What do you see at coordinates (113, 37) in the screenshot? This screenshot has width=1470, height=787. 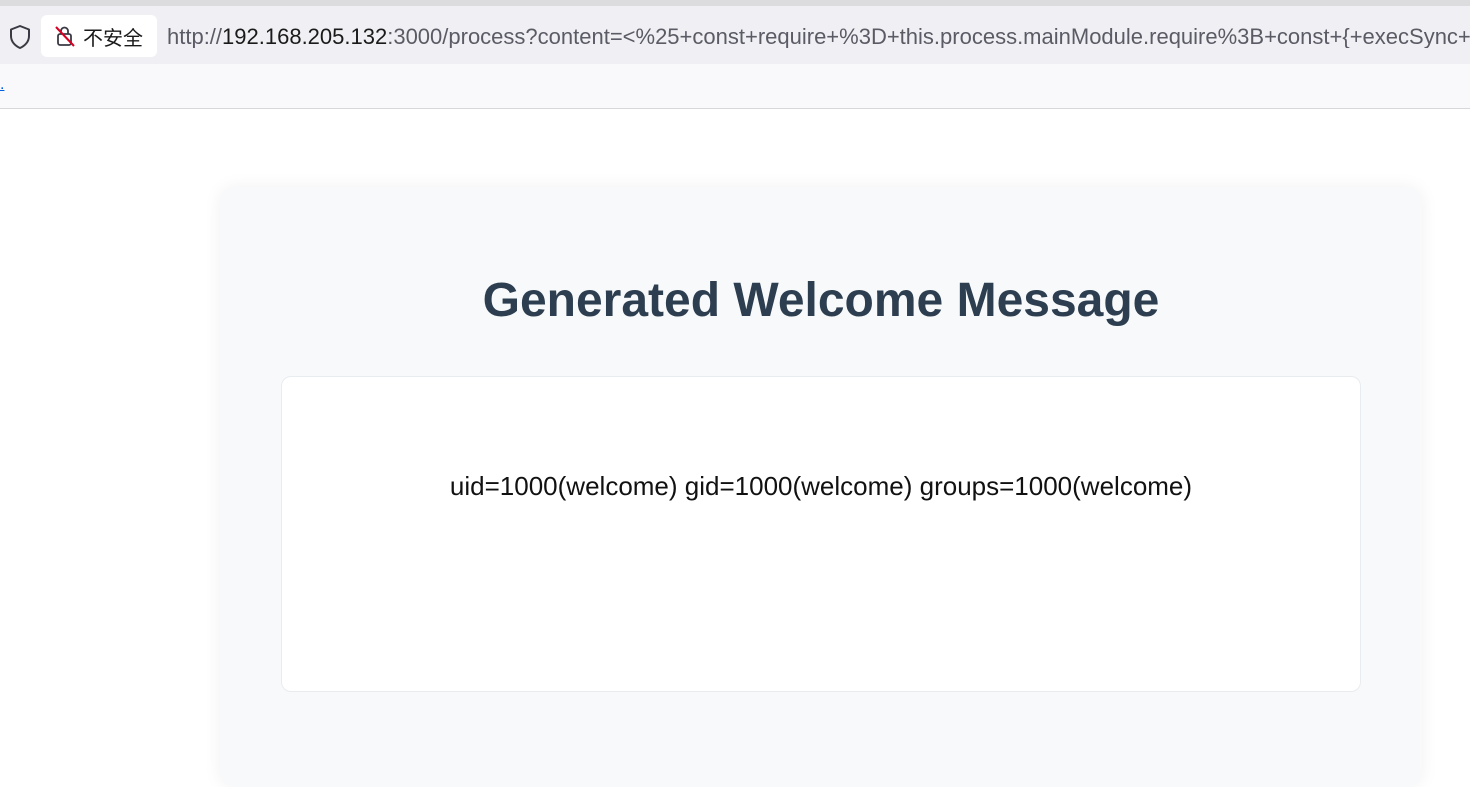 I see `security-label: 不安全` at bounding box center [113, 37].